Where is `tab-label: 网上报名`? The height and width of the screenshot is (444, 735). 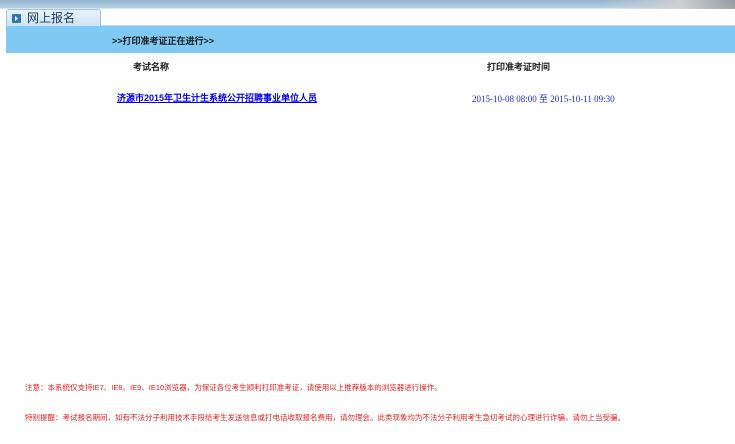
tab-label: 网上报名 is located at coordinates (51, 17).